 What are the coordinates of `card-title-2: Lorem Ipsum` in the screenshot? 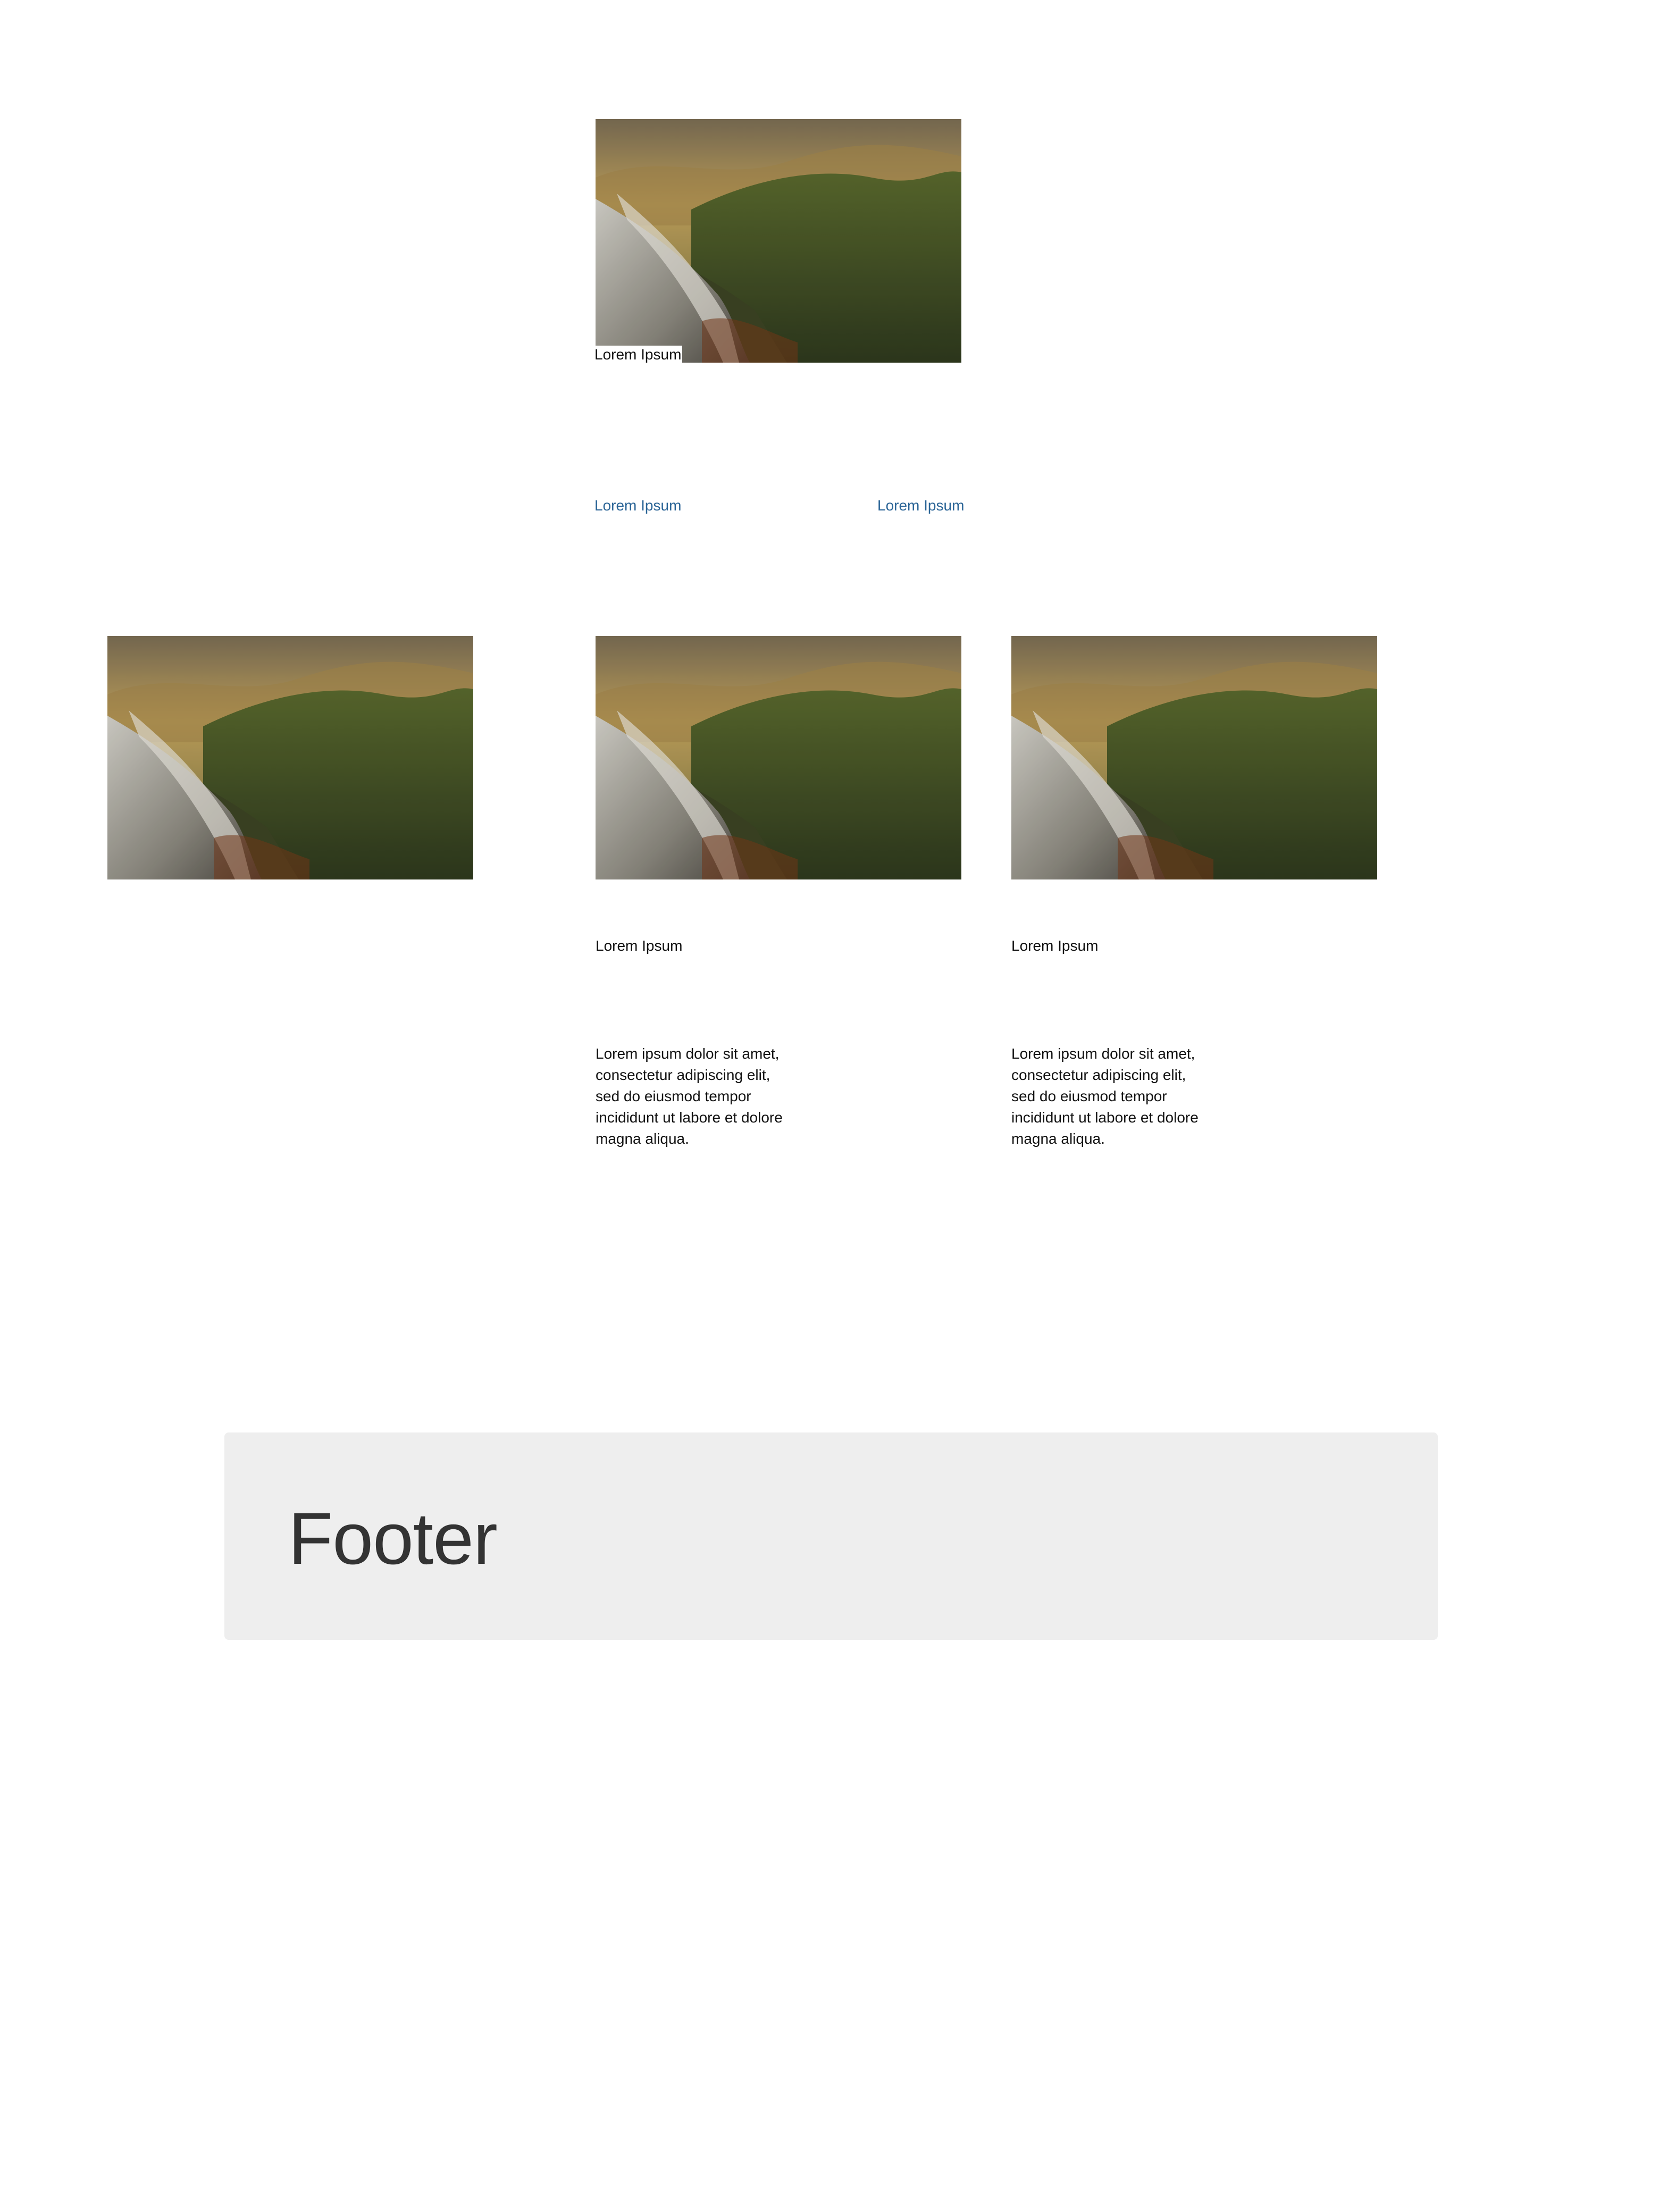 It's located at (639, 945).